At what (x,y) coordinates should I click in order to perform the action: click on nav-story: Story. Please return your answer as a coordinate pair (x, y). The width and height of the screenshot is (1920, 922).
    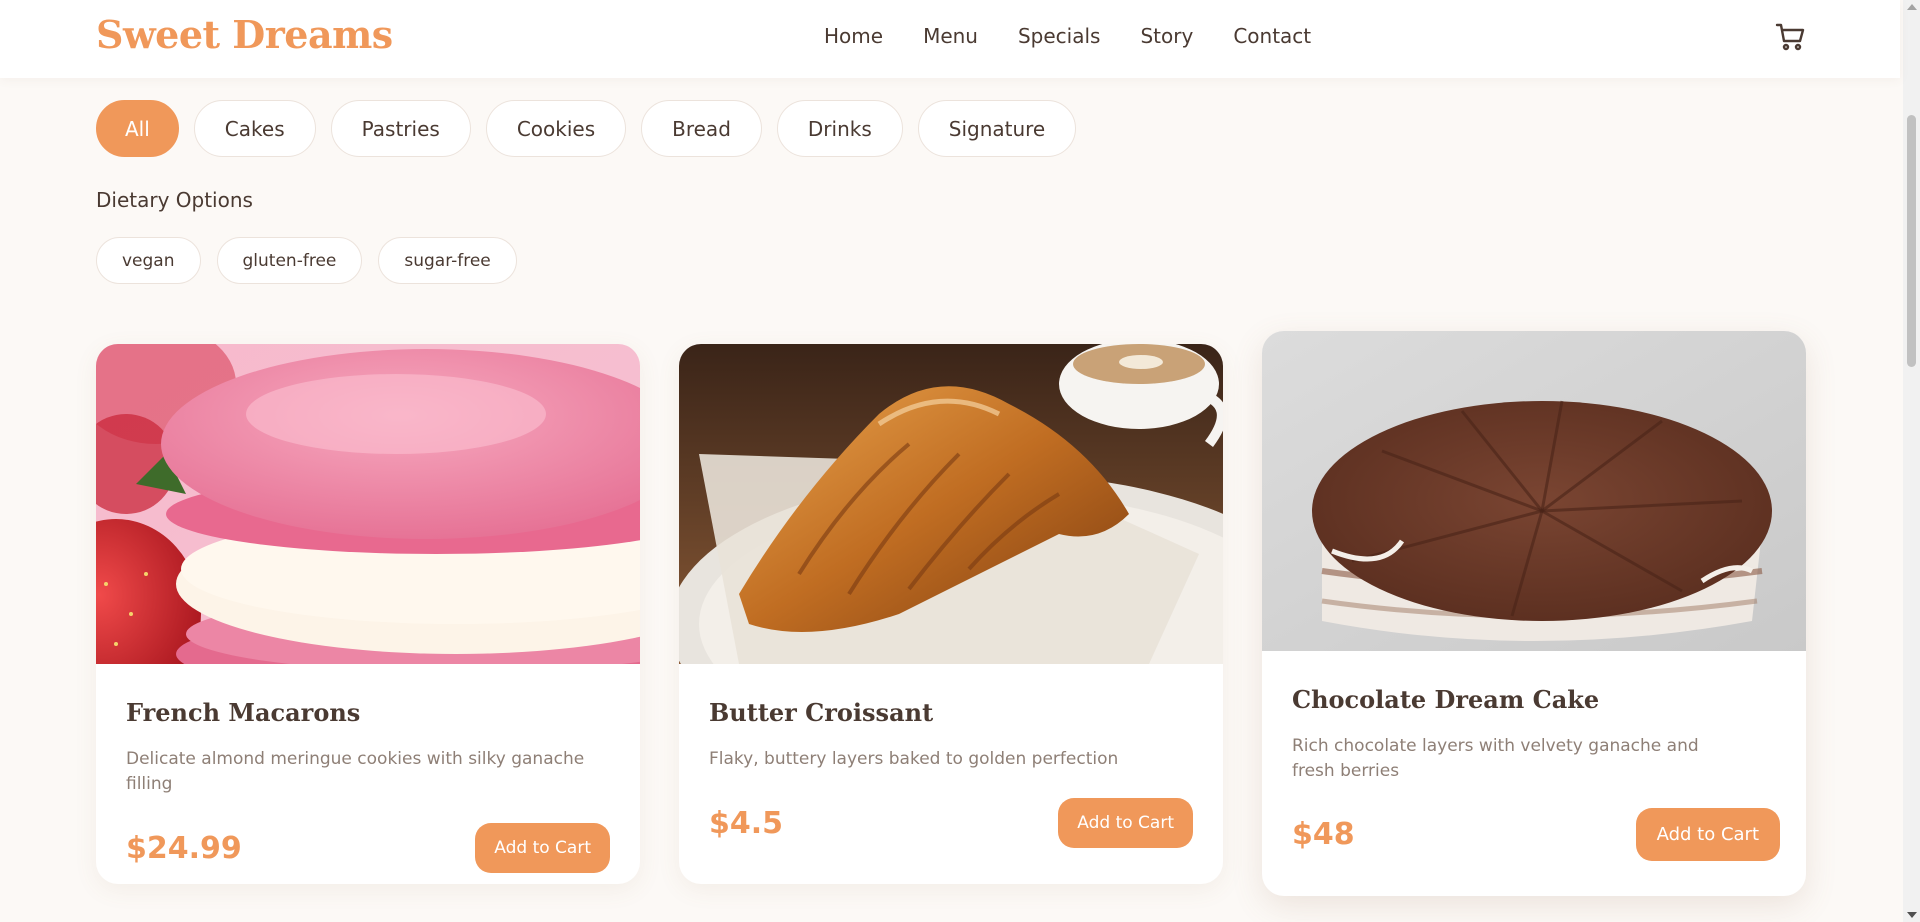
    Looking at the image, I should click on (1166, 36).